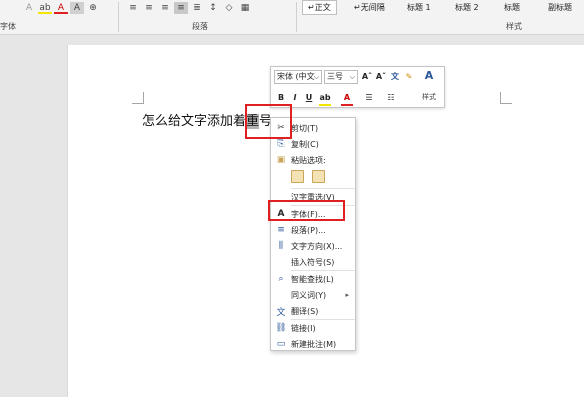 Image resolution: width=584 pixels, height=397 pixels. Describe the element at coordinates (347, 295) in the screenshot. I see `chevron-right-icon: ▸` at that location.